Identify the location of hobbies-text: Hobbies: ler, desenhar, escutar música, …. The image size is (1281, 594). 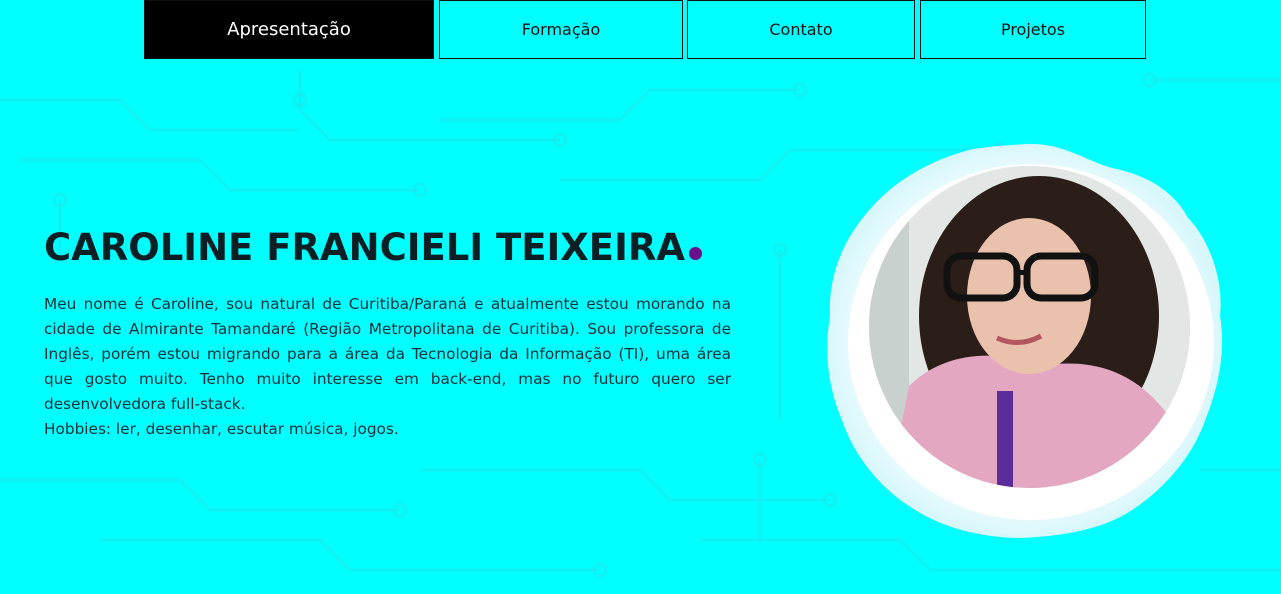
(221, 429).